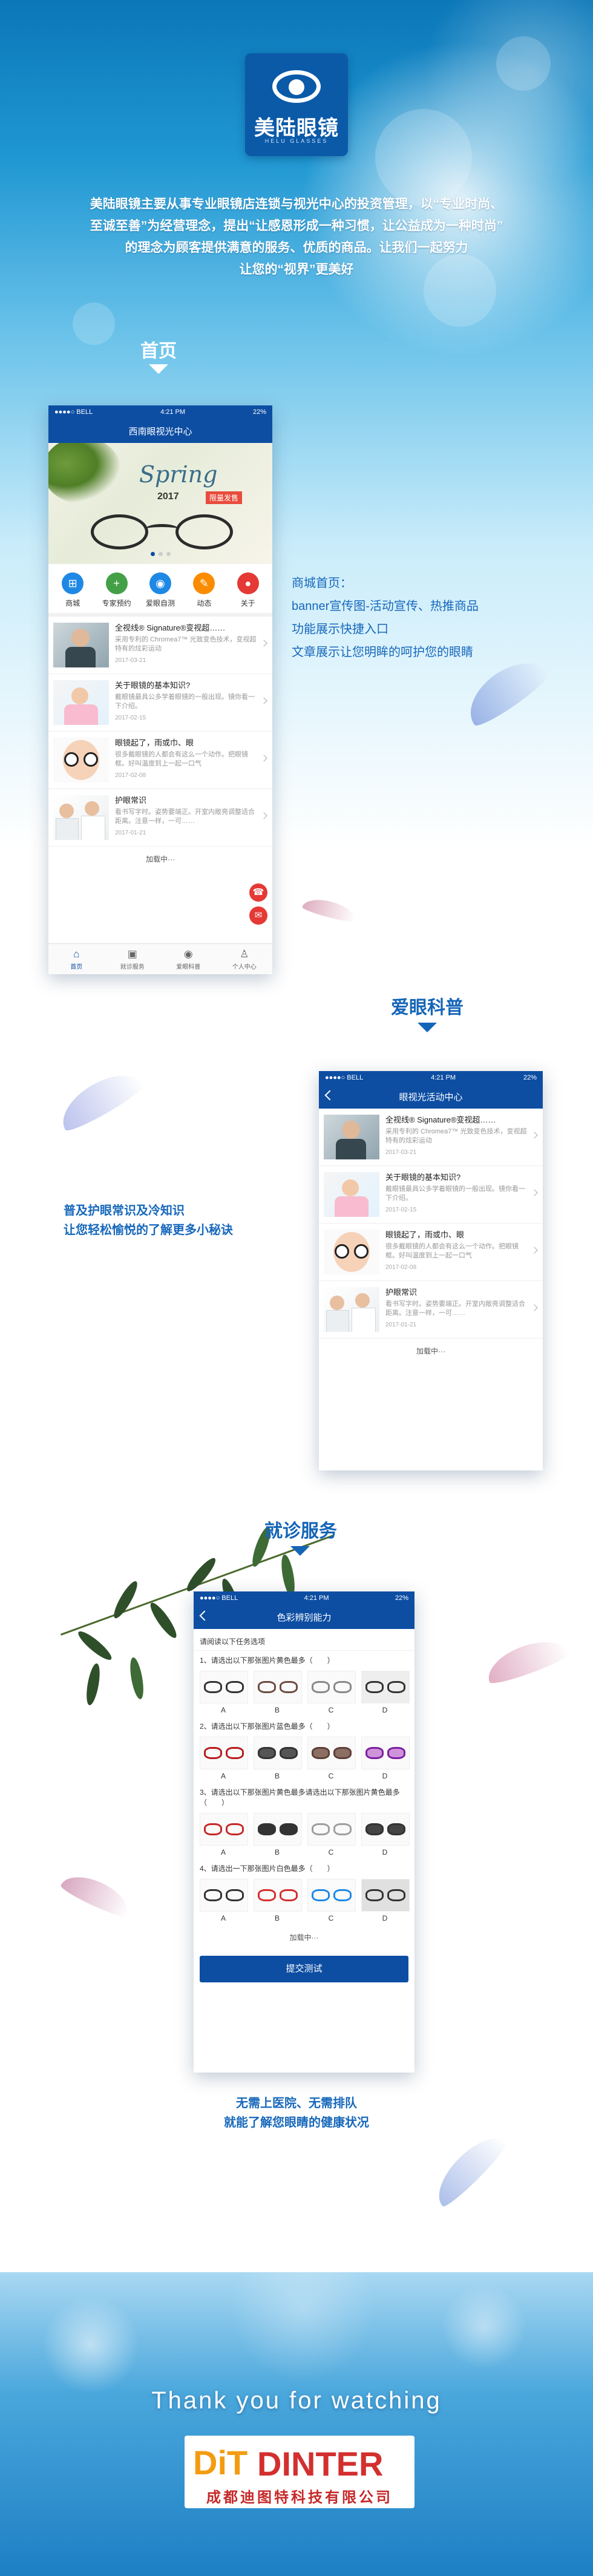 This screenshot has height=2576, width=593. I want to click on tab-label: 就诊服务, so click(133, 967).